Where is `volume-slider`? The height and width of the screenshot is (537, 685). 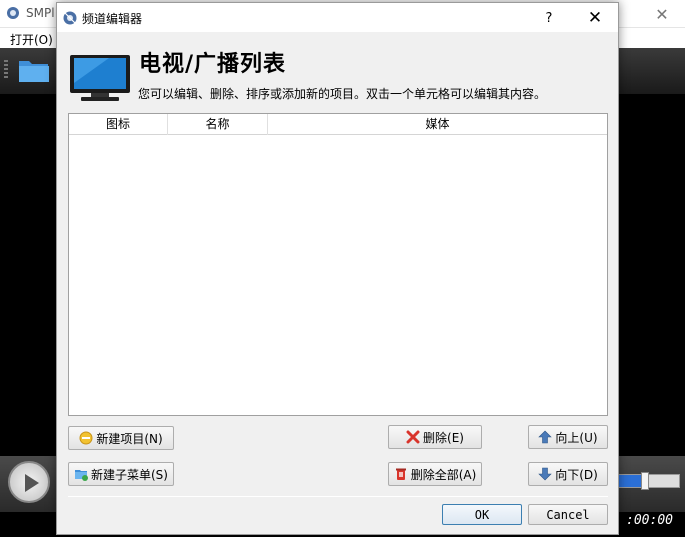 volume-slider is located at coordinates (649, 481).